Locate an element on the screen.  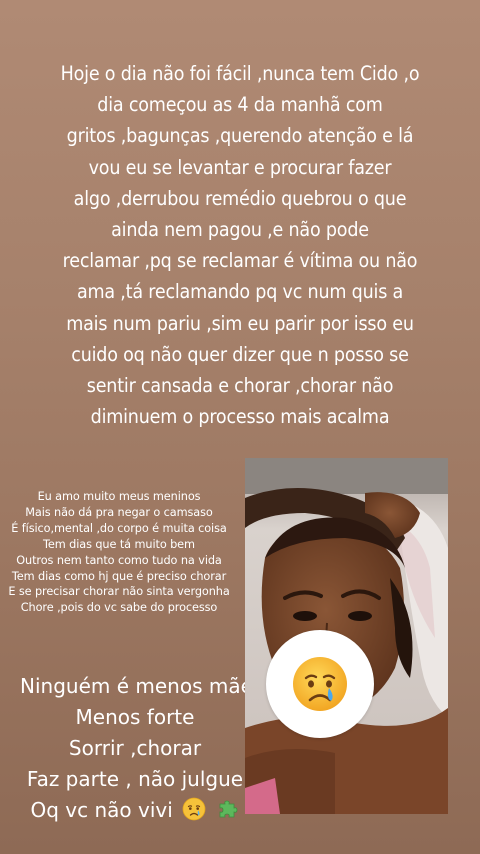
big-text-line: Ninguém é menos mãe is located at coordinates (136, 686).